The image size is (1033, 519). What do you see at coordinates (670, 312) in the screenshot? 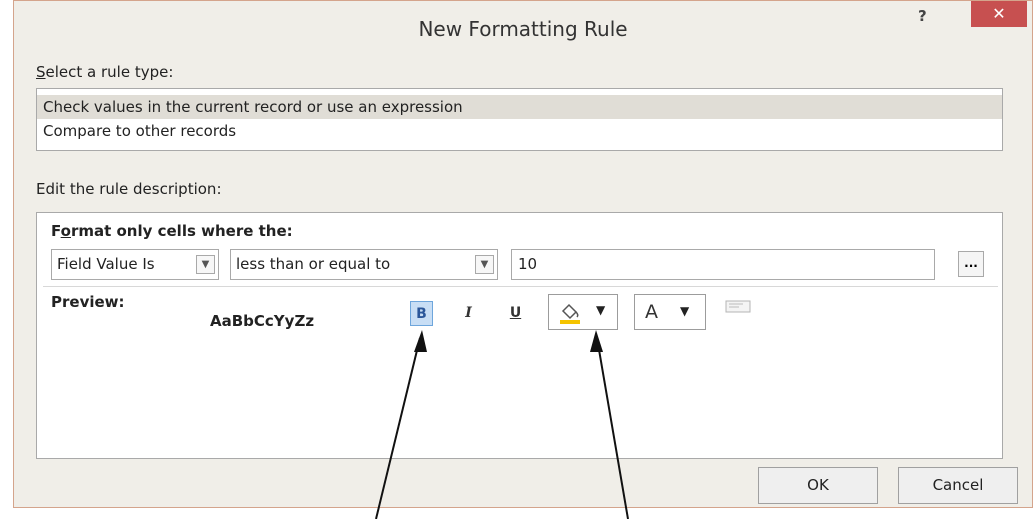
I see `font-color-button: A ▼` at bounding box center [670, 312].